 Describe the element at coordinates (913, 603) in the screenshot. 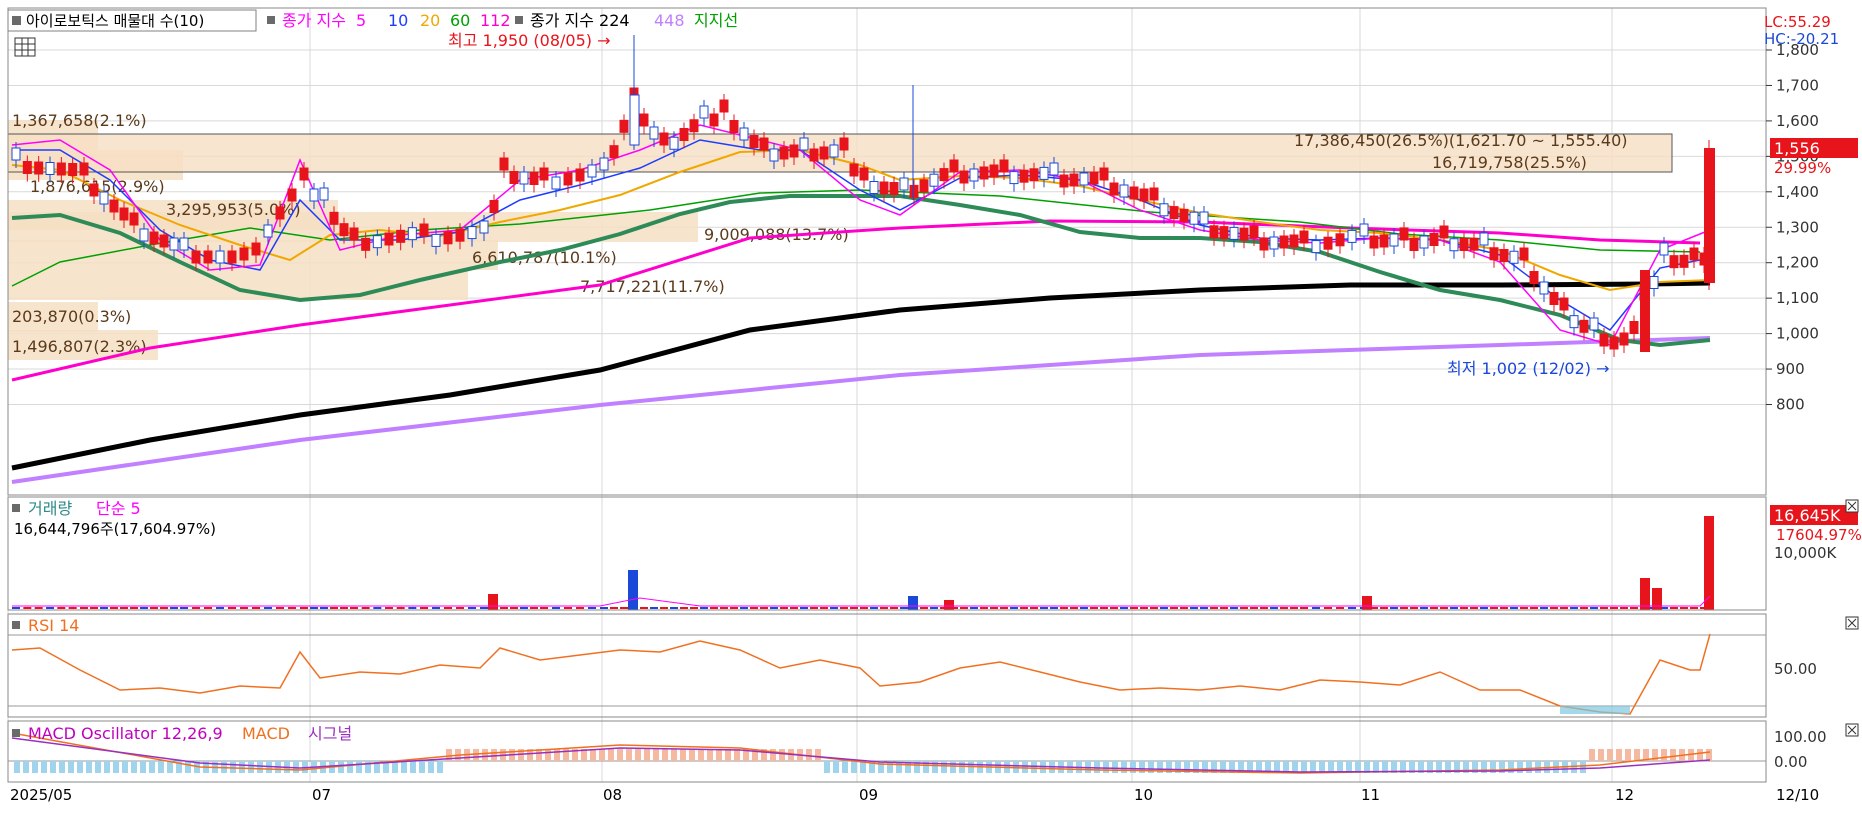

I see `volume-spike-bar` at that location.